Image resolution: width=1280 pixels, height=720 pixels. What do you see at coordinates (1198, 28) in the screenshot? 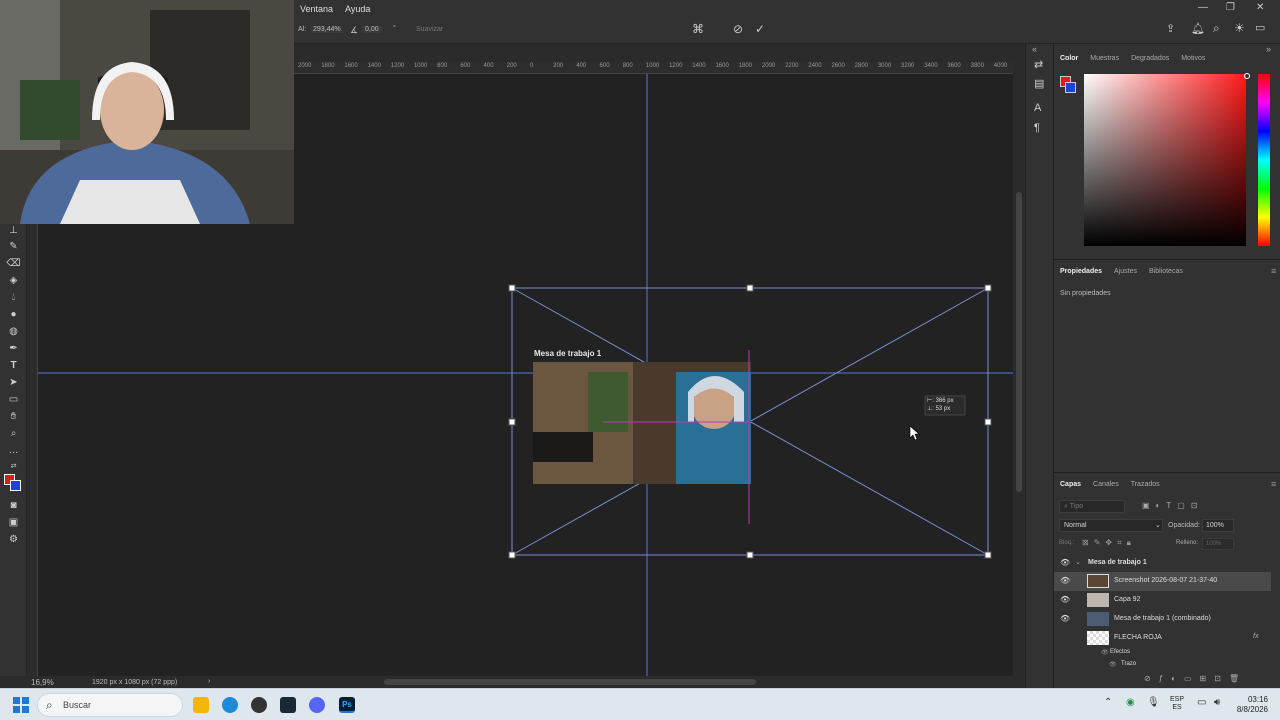
I see `bell-icon: 🔔︎` at bounding box center [1198, 28].